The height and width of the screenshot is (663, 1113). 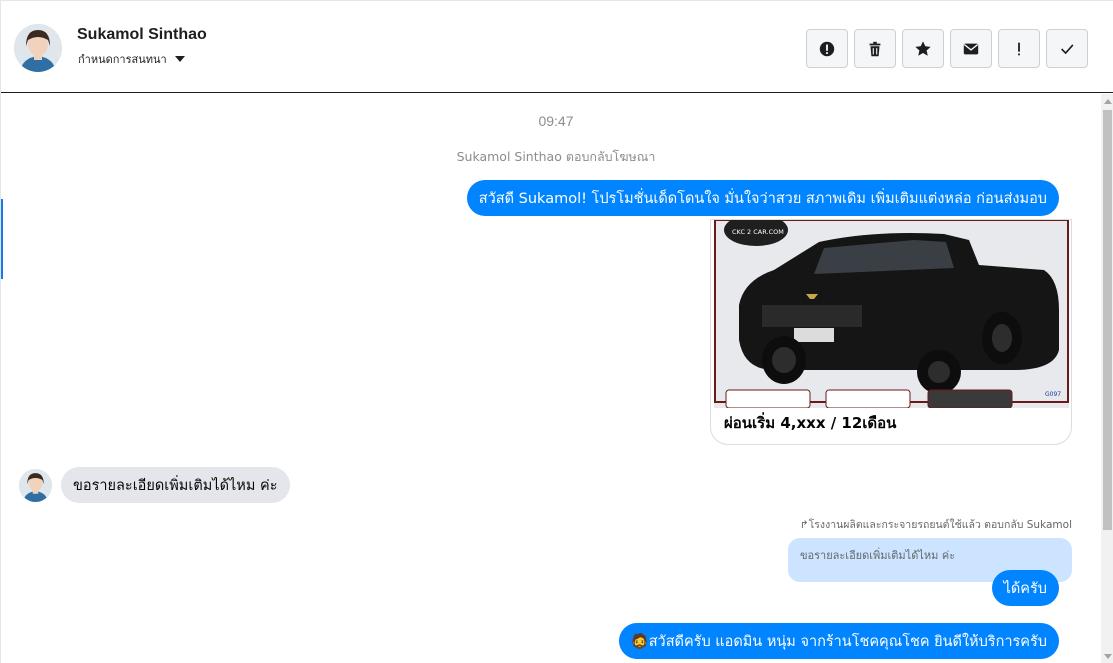 What do you see at coordinates (804, 525) in the screenshot?
I see `reply-arrow-icon: ↱` at bounding box center [804, 525].